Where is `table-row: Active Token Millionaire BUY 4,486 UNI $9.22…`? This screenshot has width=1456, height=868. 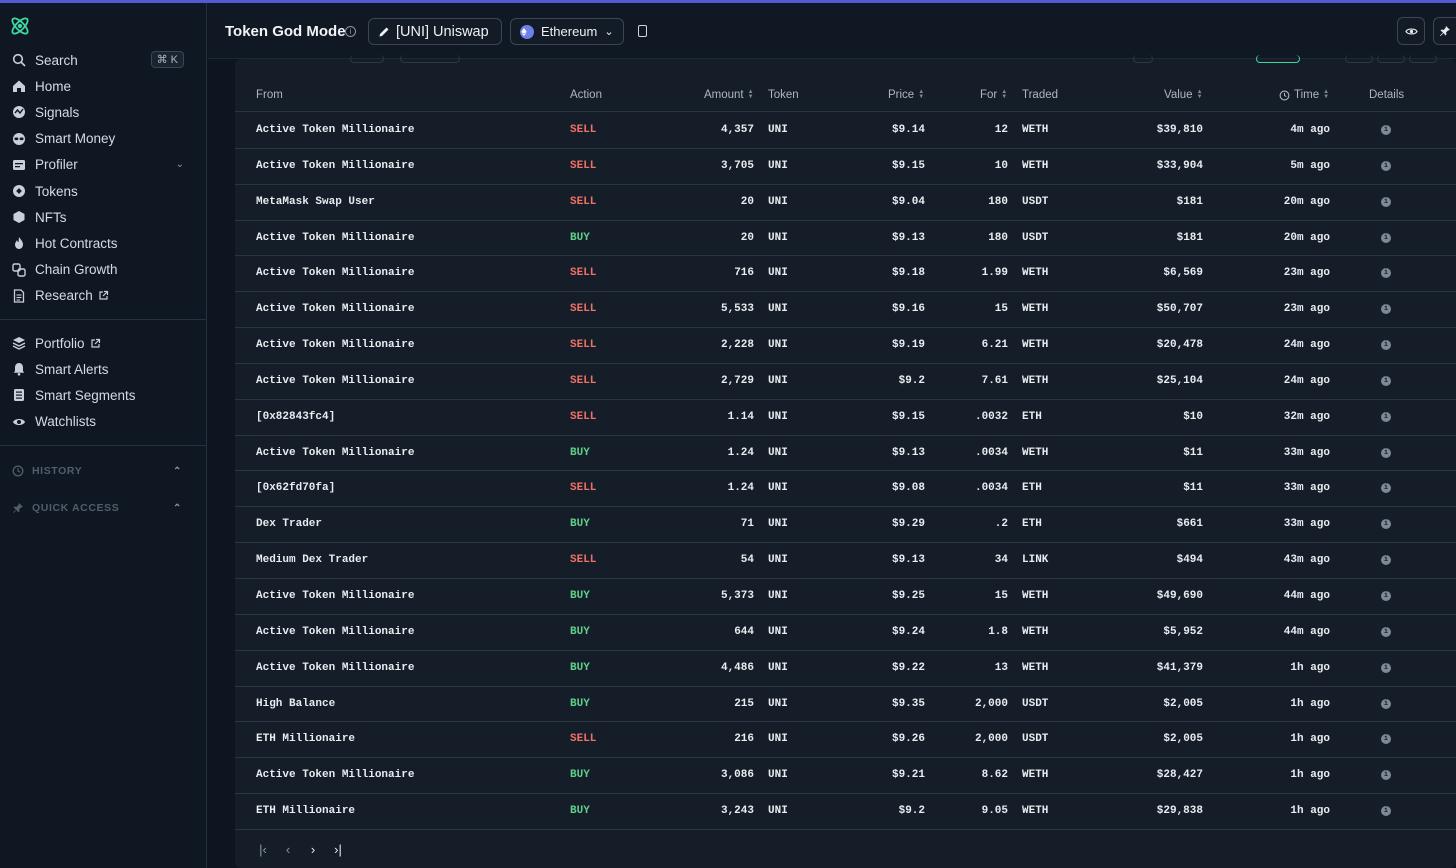
table-row: Active Token Millionaire BUY 4,486 UNI $9.22… is located at coordinates (845, 669).